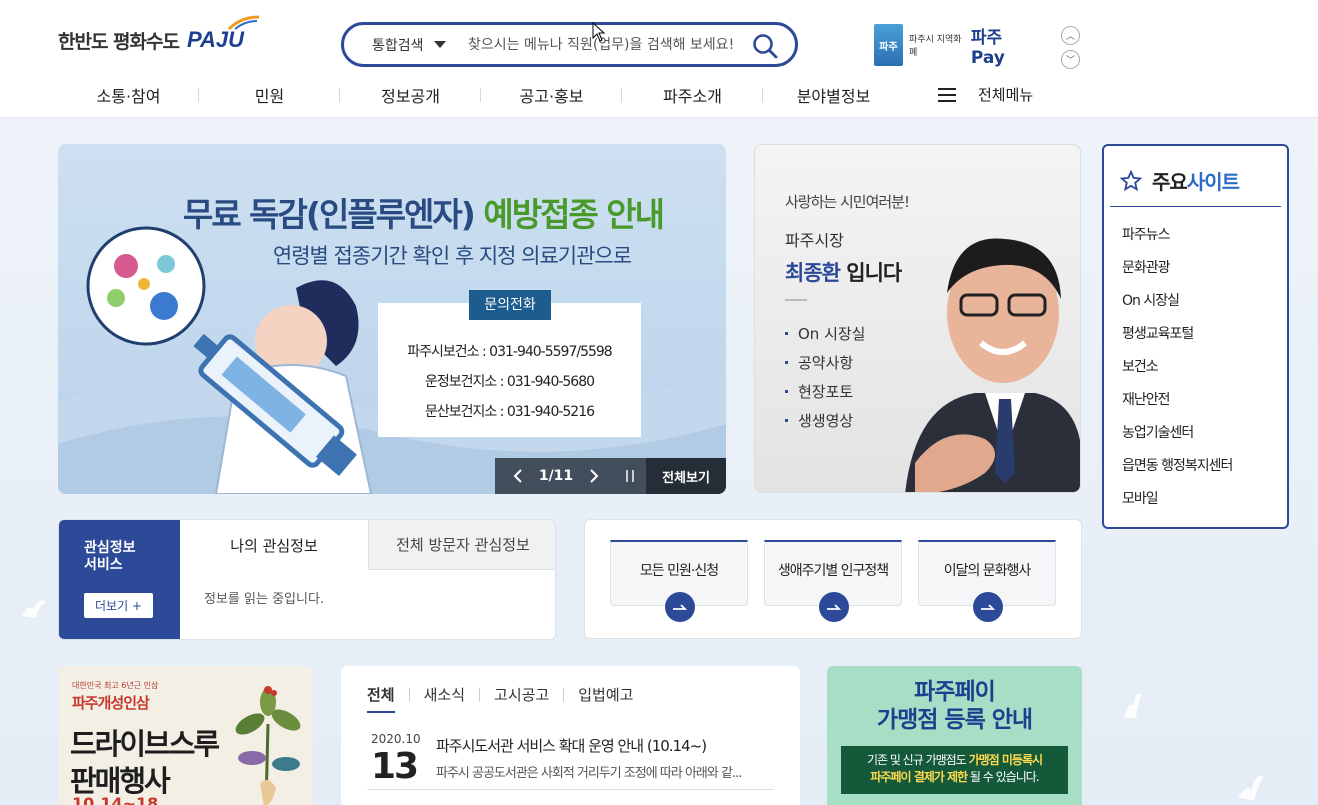 This screenshot has width=1318, height=805. What do you see at coordinates (833, 95) in the screenshot?
I see `nav-item-field-info: 분야별정보` at bounding box center [833, 95].